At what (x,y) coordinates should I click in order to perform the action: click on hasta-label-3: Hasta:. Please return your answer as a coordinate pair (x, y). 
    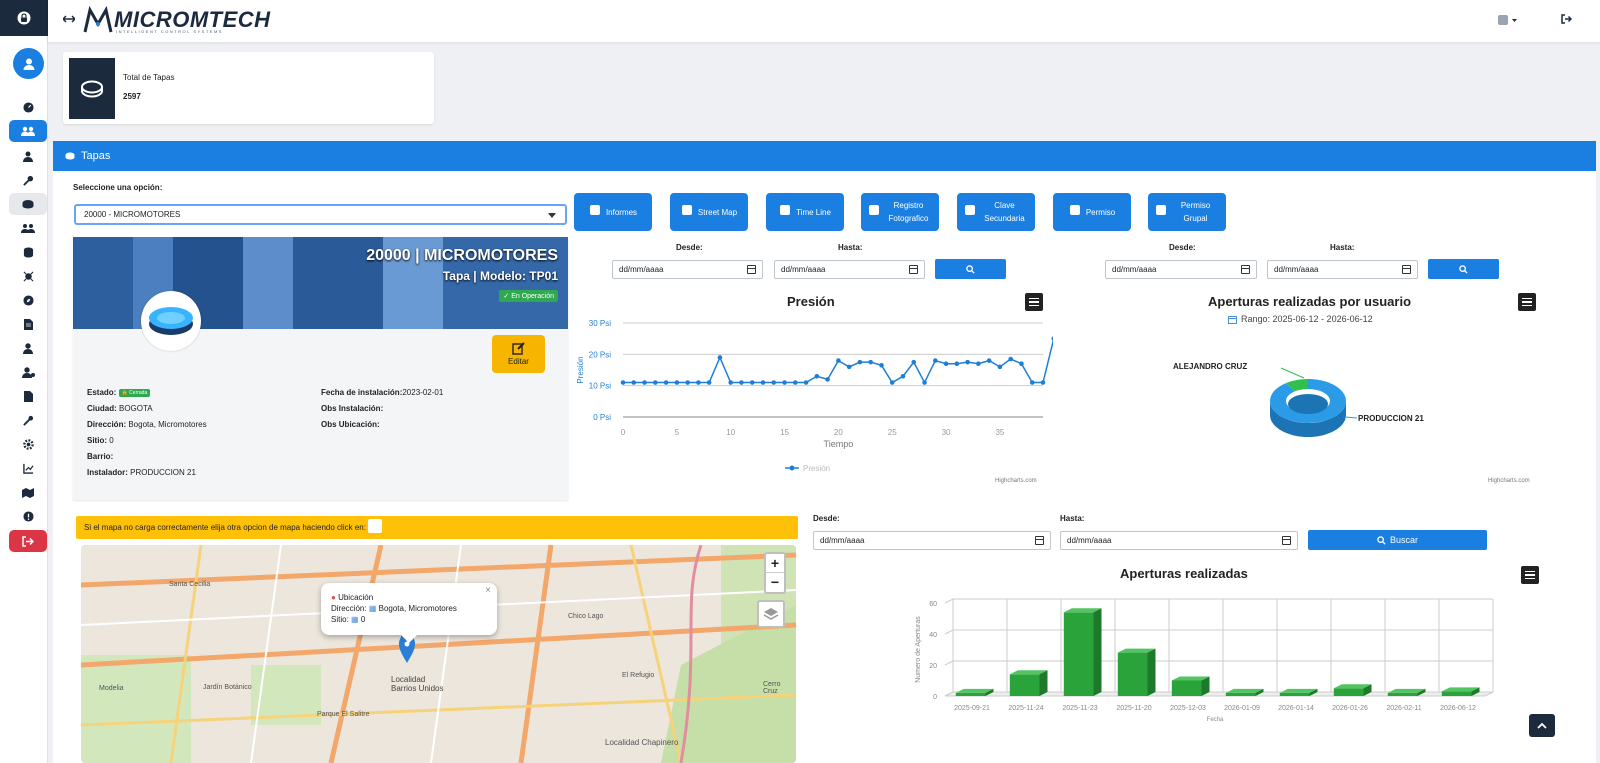
    Looking at the image, I should click on (1072, 518).